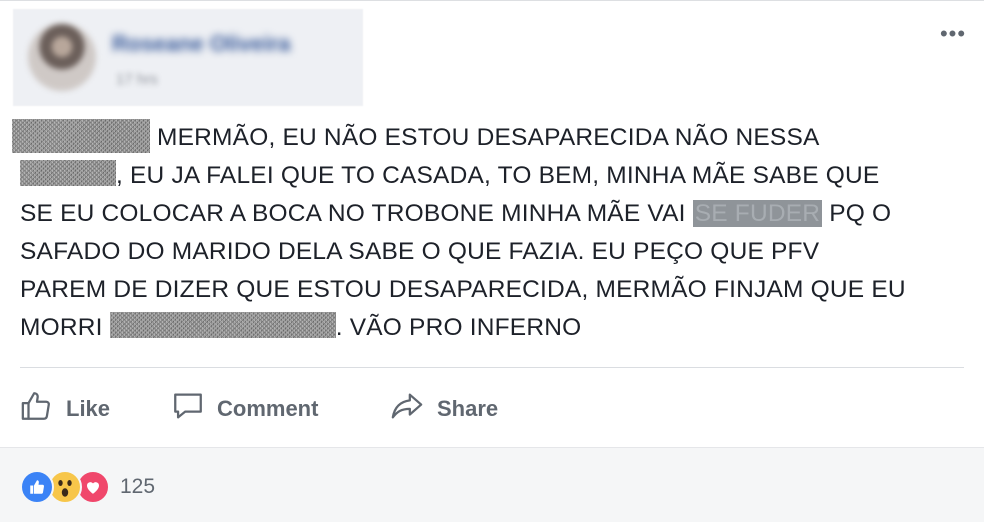 This screenshot has height=522, width=984. I want to click on author-name: Roseane Oliveira, so click(201, 44).